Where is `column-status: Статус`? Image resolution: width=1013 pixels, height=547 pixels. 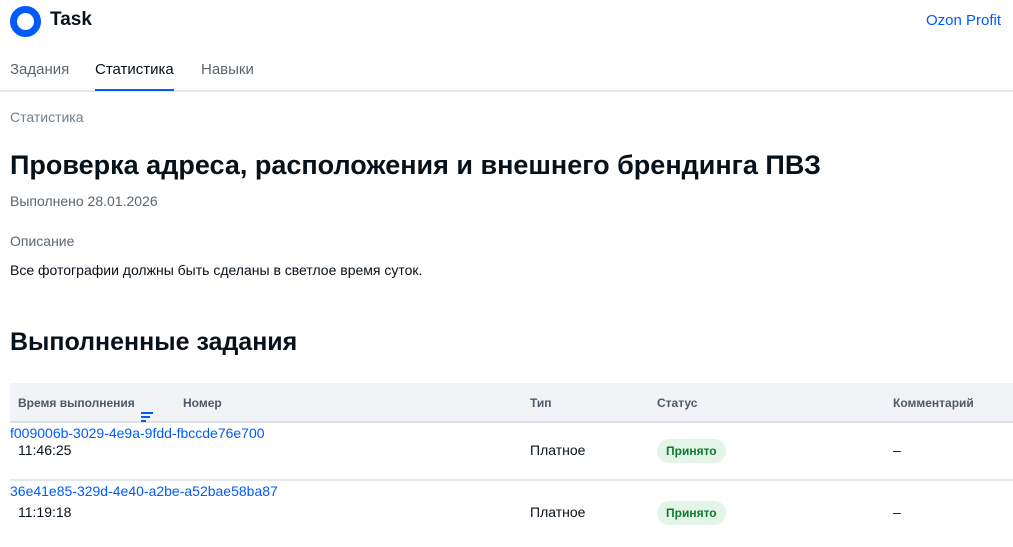 column-status: Статус is located at coordinates (677, 403).